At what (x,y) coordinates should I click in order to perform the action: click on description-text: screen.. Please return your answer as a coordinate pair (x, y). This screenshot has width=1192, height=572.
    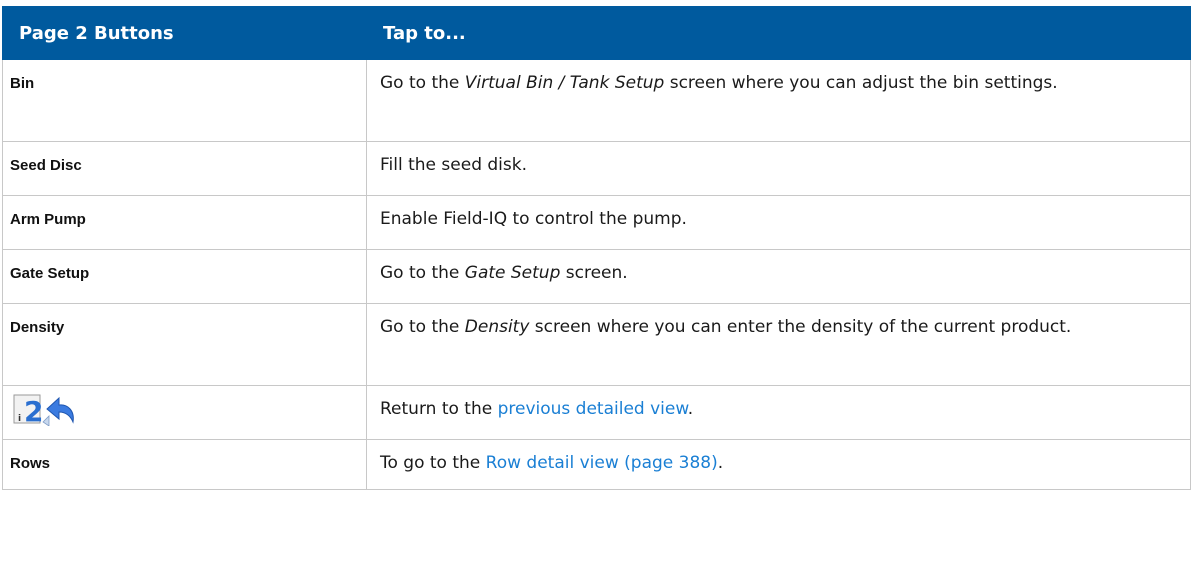
    Looking at the image, I should click on (594, 273).